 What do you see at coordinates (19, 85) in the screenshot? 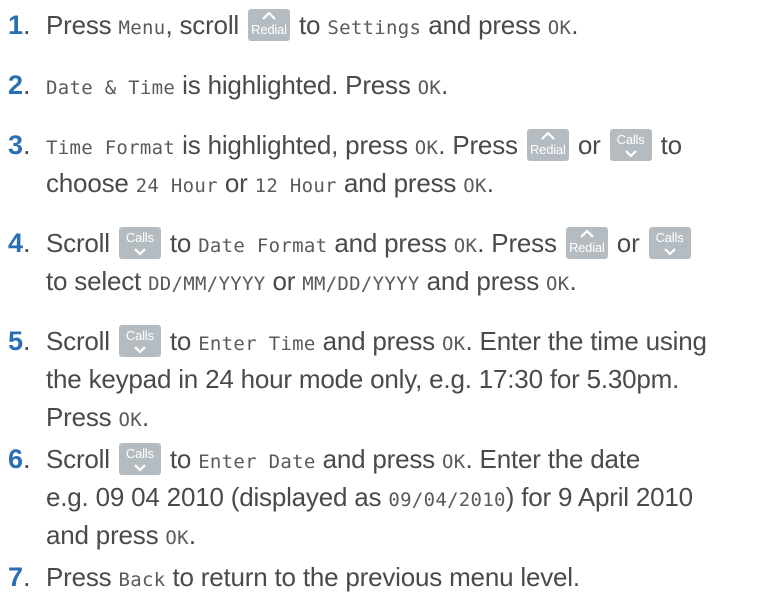
I see `step-number: 2.` at bounding box center [19, 85].